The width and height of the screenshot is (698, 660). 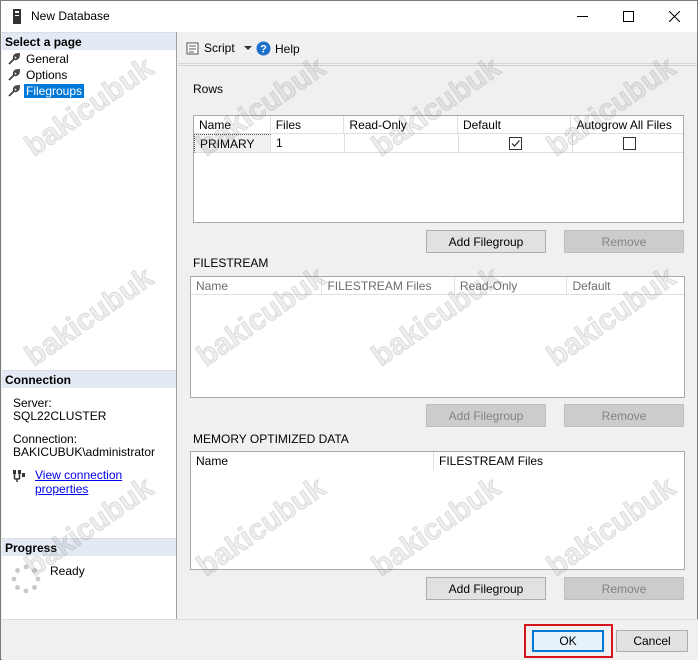 I want to click on autogrow-checkbox, so click(x=629, y=143).